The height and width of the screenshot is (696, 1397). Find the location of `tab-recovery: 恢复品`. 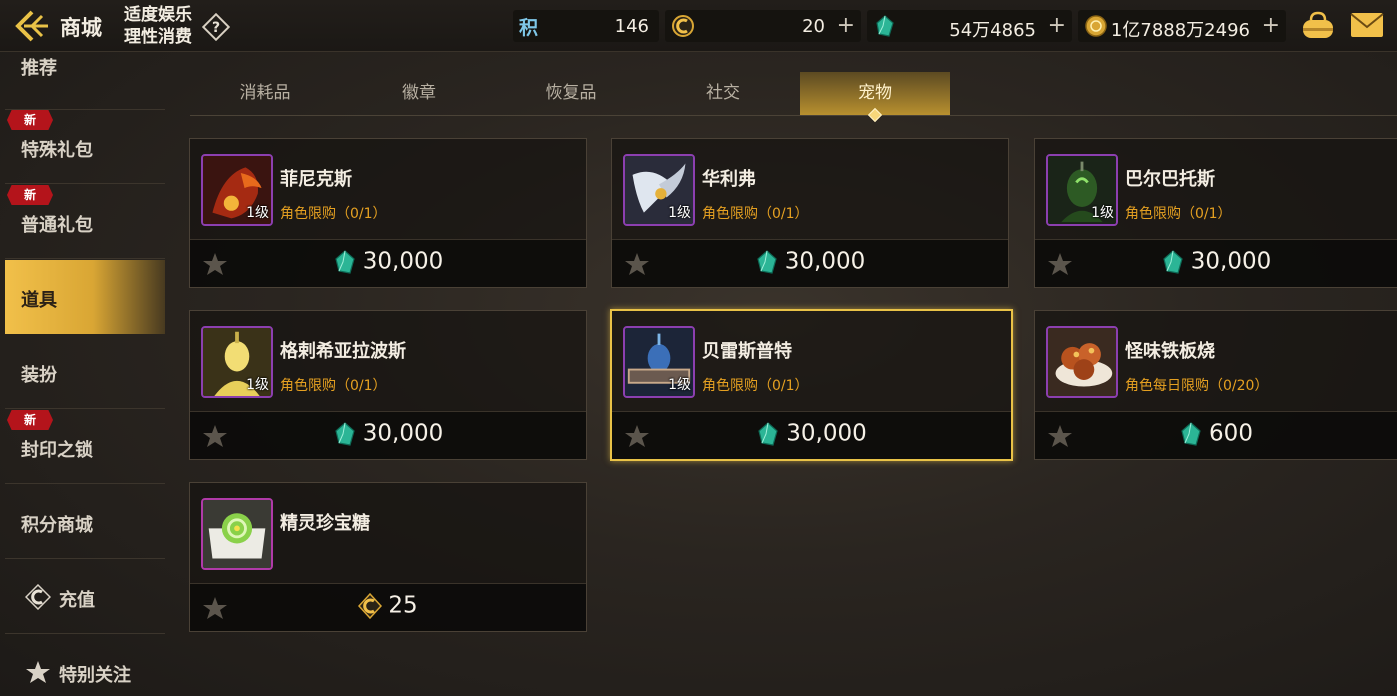

tab-recovery: 恢复品 is located at coordinates (571, 93).